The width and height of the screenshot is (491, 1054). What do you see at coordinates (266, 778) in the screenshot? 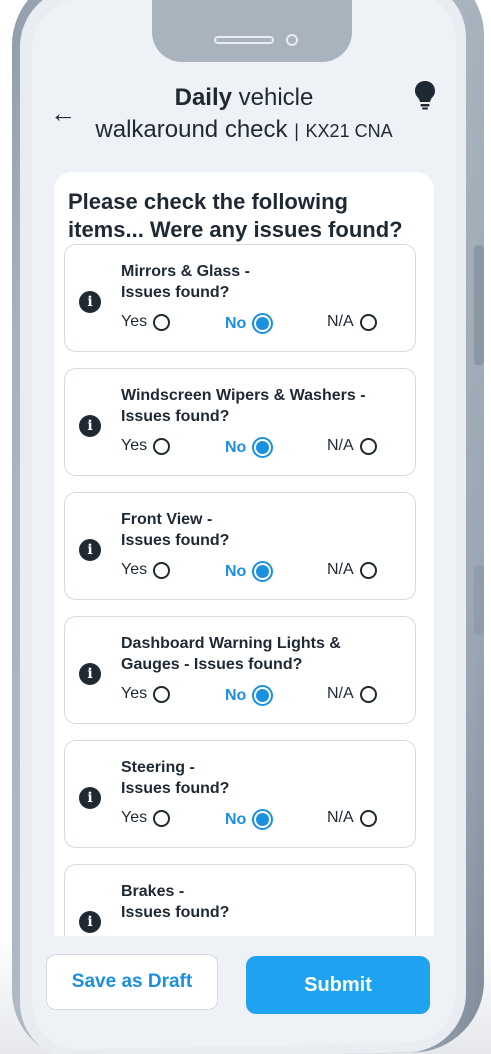
I see `item-title: Steering - Issues found?` at bounding box center [266, 778].